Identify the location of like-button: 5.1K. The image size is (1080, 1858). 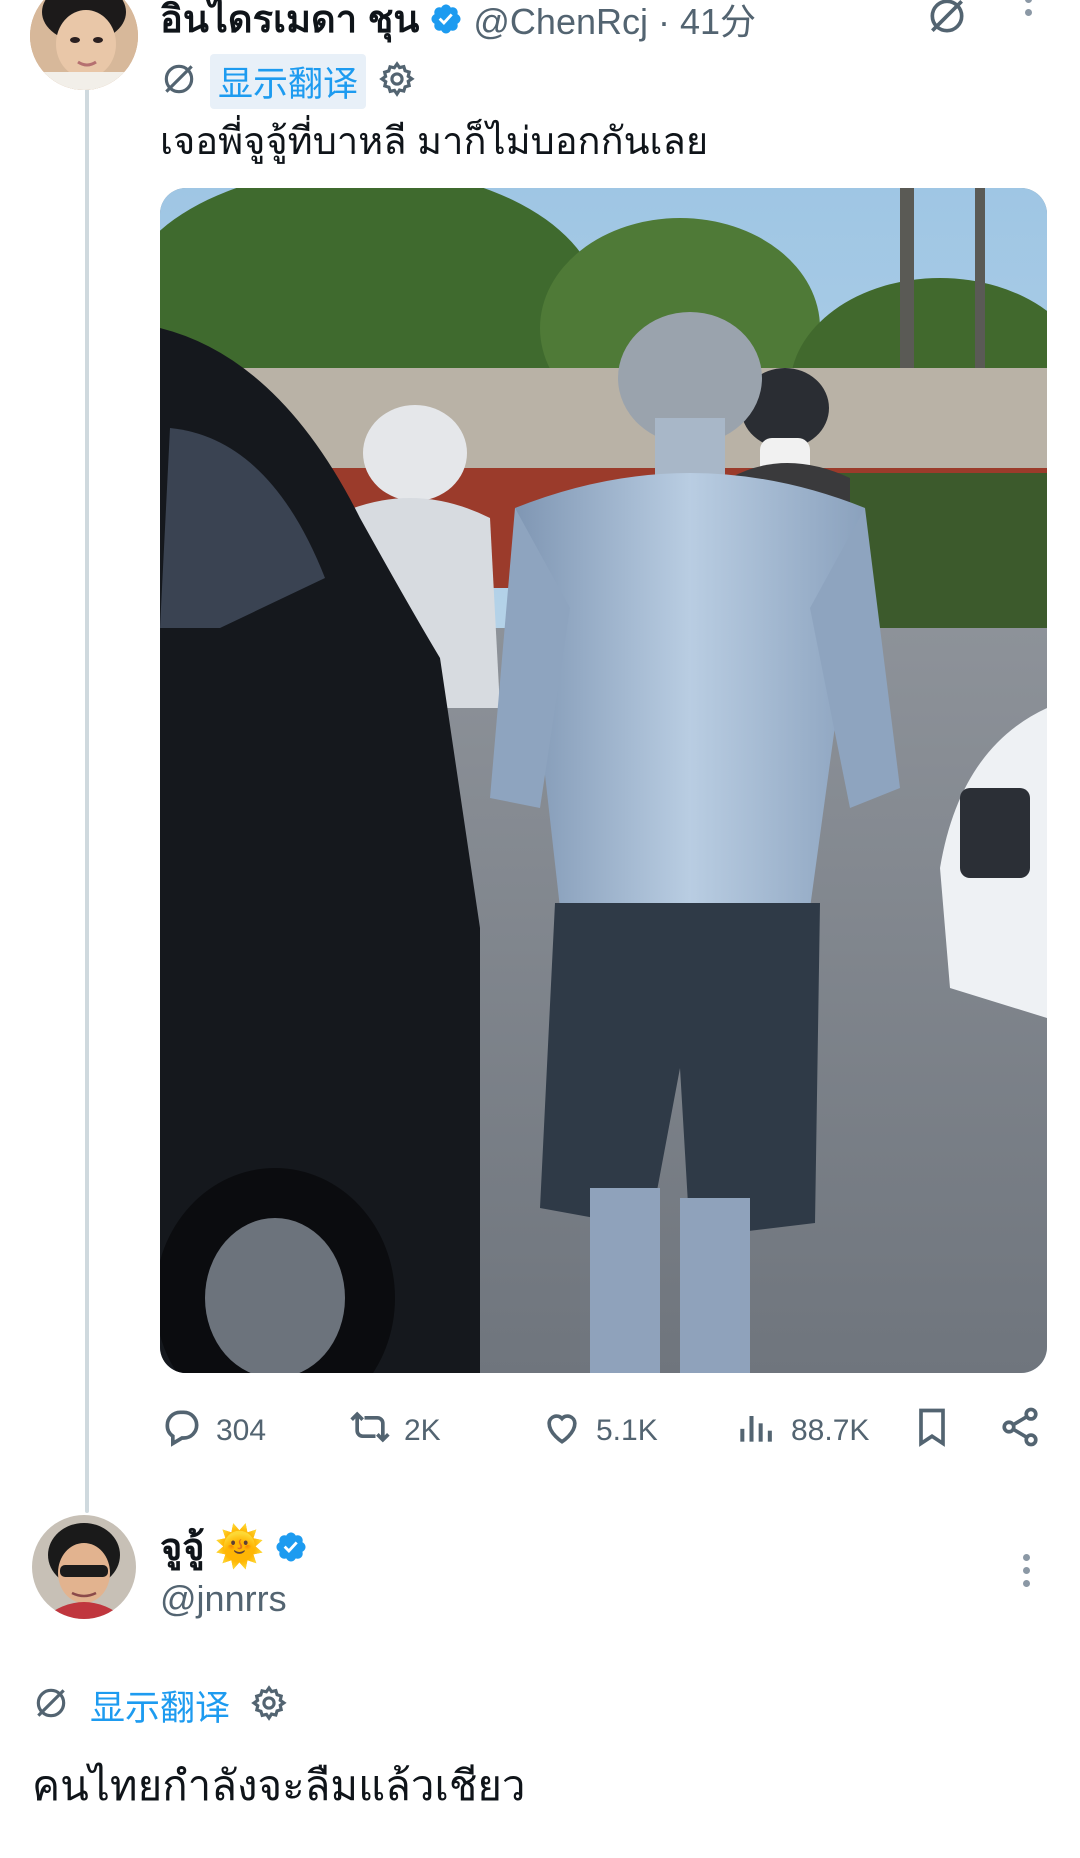
(599, 1431).